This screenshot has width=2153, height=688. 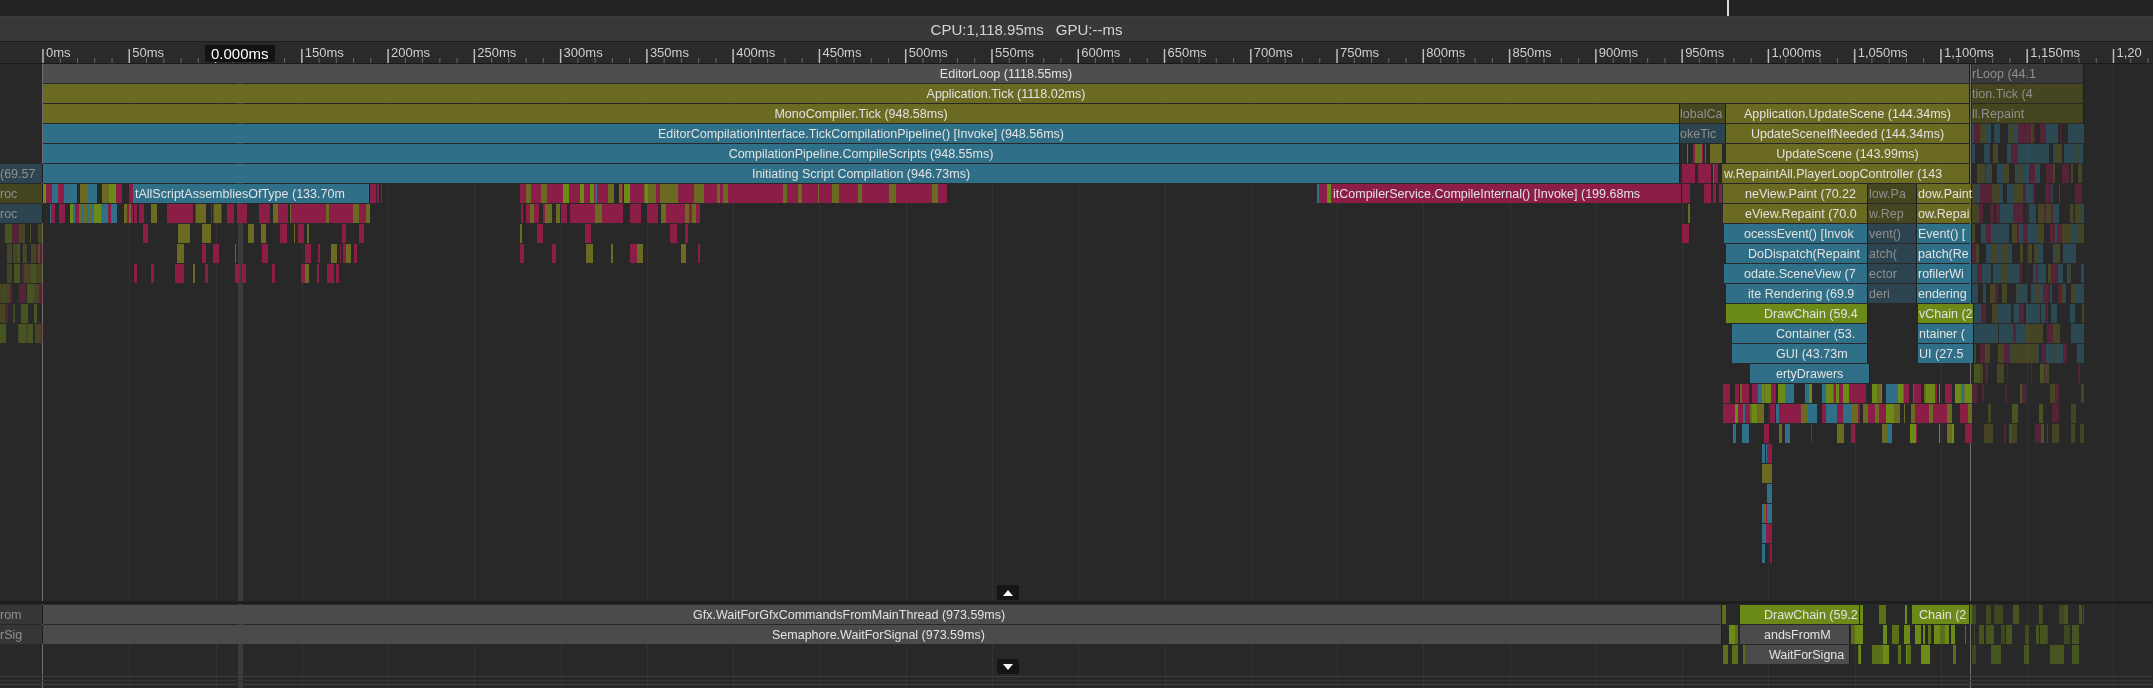 I want to click on tick-label: 0ms, so click(x=58, y=52).